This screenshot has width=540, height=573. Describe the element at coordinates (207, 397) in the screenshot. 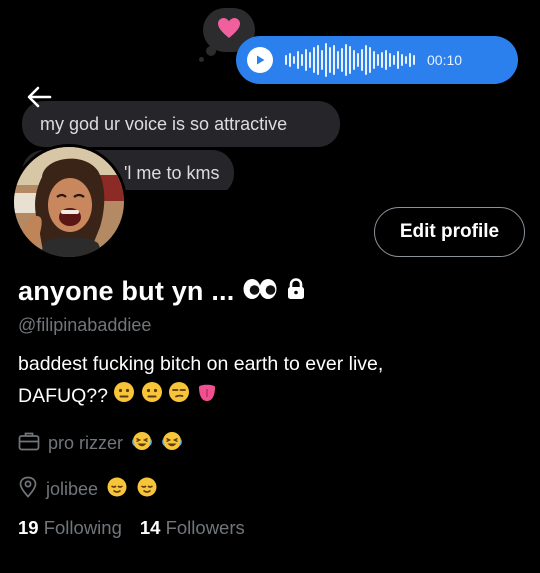

I see `tongue-emoji` at that location.